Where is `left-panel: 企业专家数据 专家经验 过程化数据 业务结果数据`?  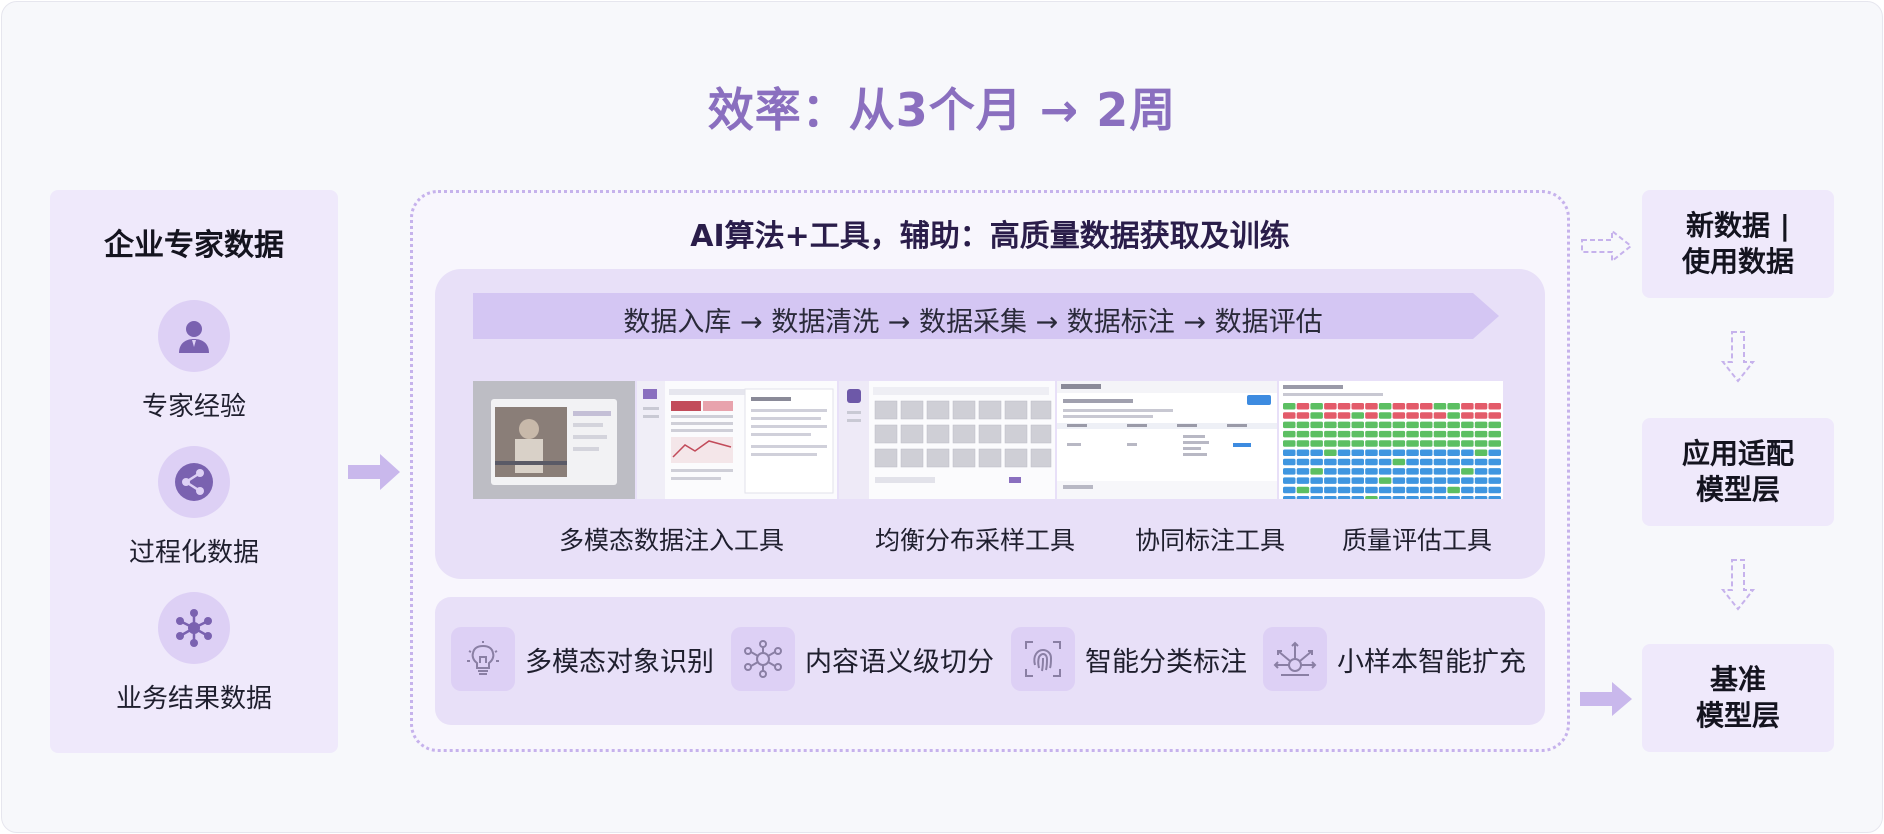 left-panel: 企业专家数据 专家经验 过程化数据 业务结果数据 is located at coordinates (194, 471).